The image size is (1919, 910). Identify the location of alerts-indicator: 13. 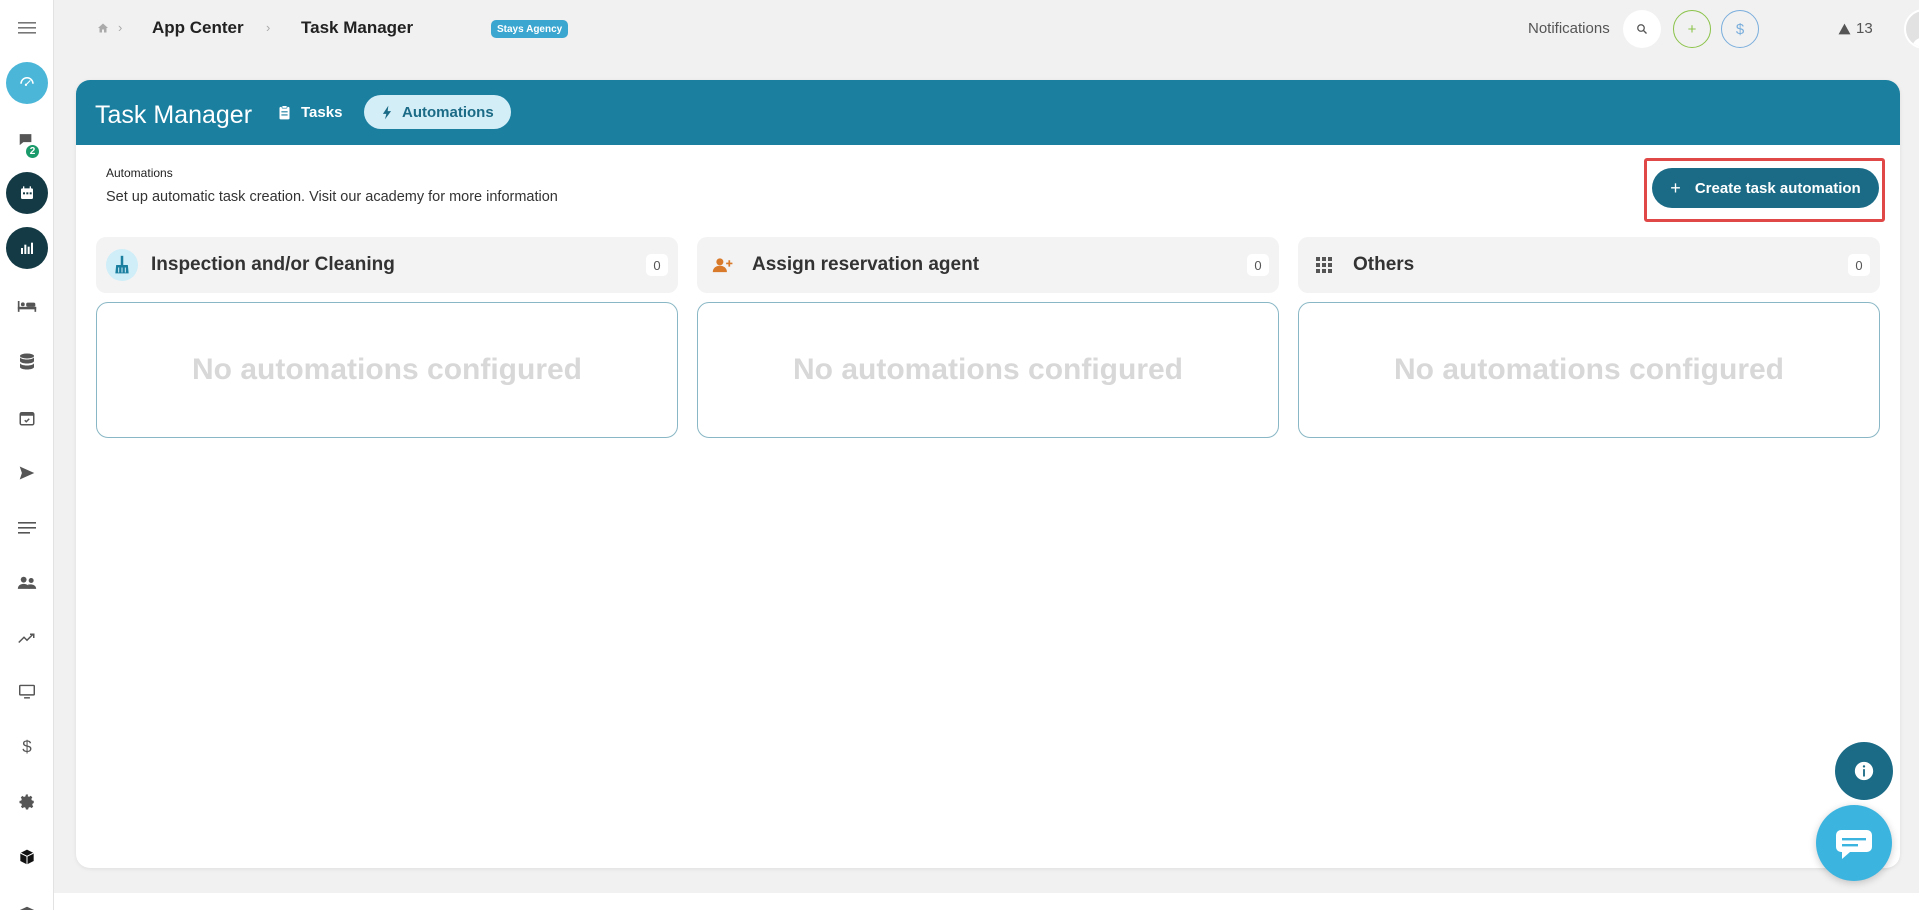
(1855, 28).